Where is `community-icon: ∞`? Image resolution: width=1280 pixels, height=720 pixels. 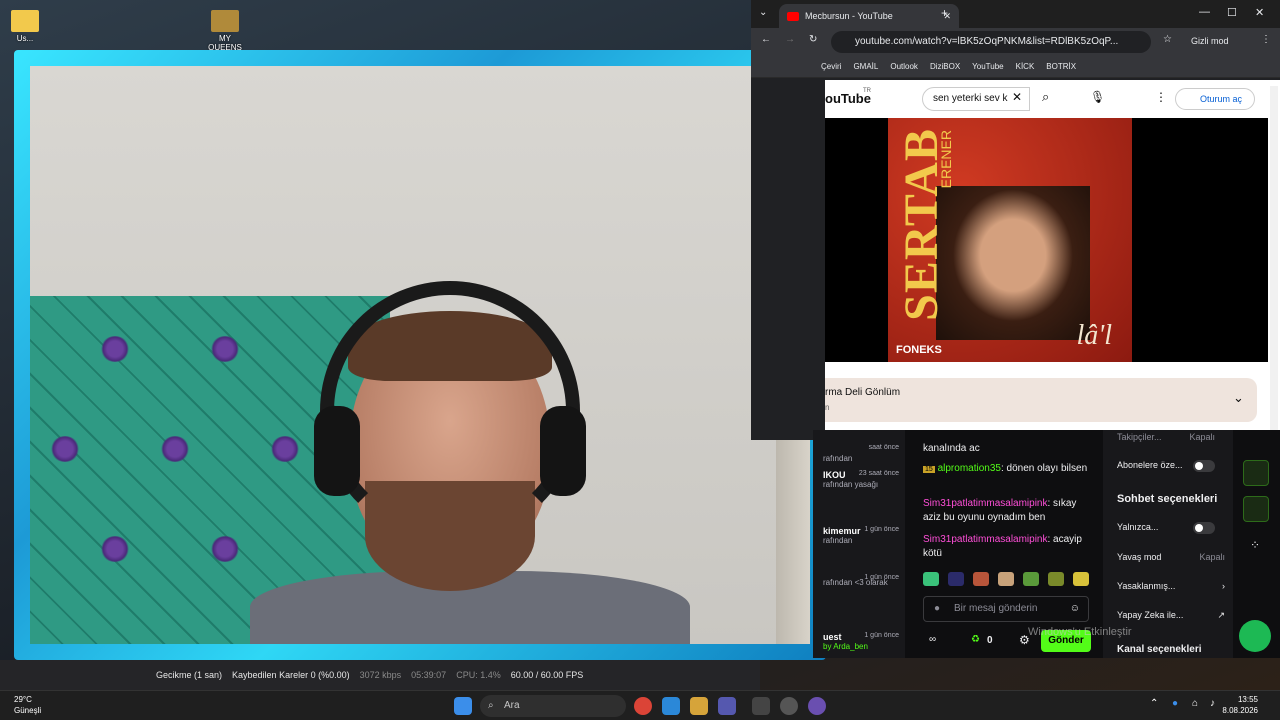 community-icon: ∞ is located at coordinates (932, 639).